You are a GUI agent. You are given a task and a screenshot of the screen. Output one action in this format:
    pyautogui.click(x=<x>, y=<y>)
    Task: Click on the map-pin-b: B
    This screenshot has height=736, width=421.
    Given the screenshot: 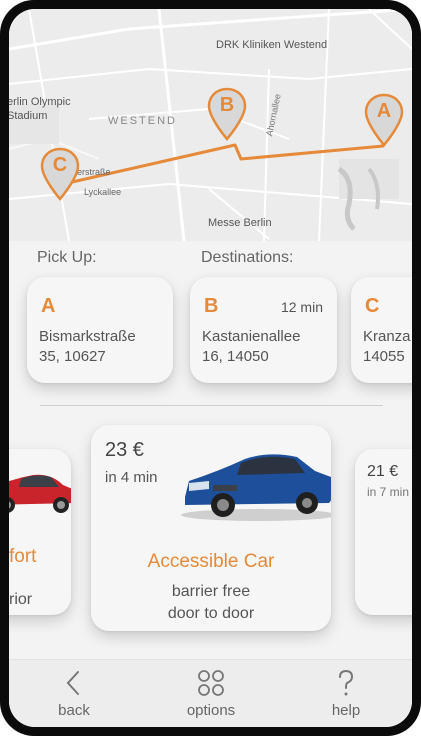 What is the action you would take?
    pyautogui.click(x=227, y=114)
    